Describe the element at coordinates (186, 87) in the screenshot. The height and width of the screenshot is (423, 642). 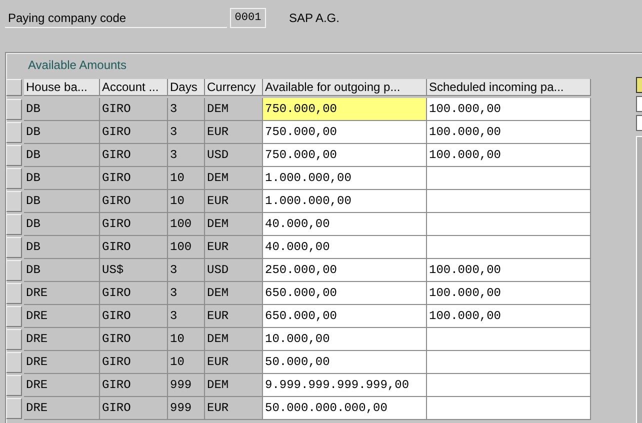
I see `column-header: Days` at that location.